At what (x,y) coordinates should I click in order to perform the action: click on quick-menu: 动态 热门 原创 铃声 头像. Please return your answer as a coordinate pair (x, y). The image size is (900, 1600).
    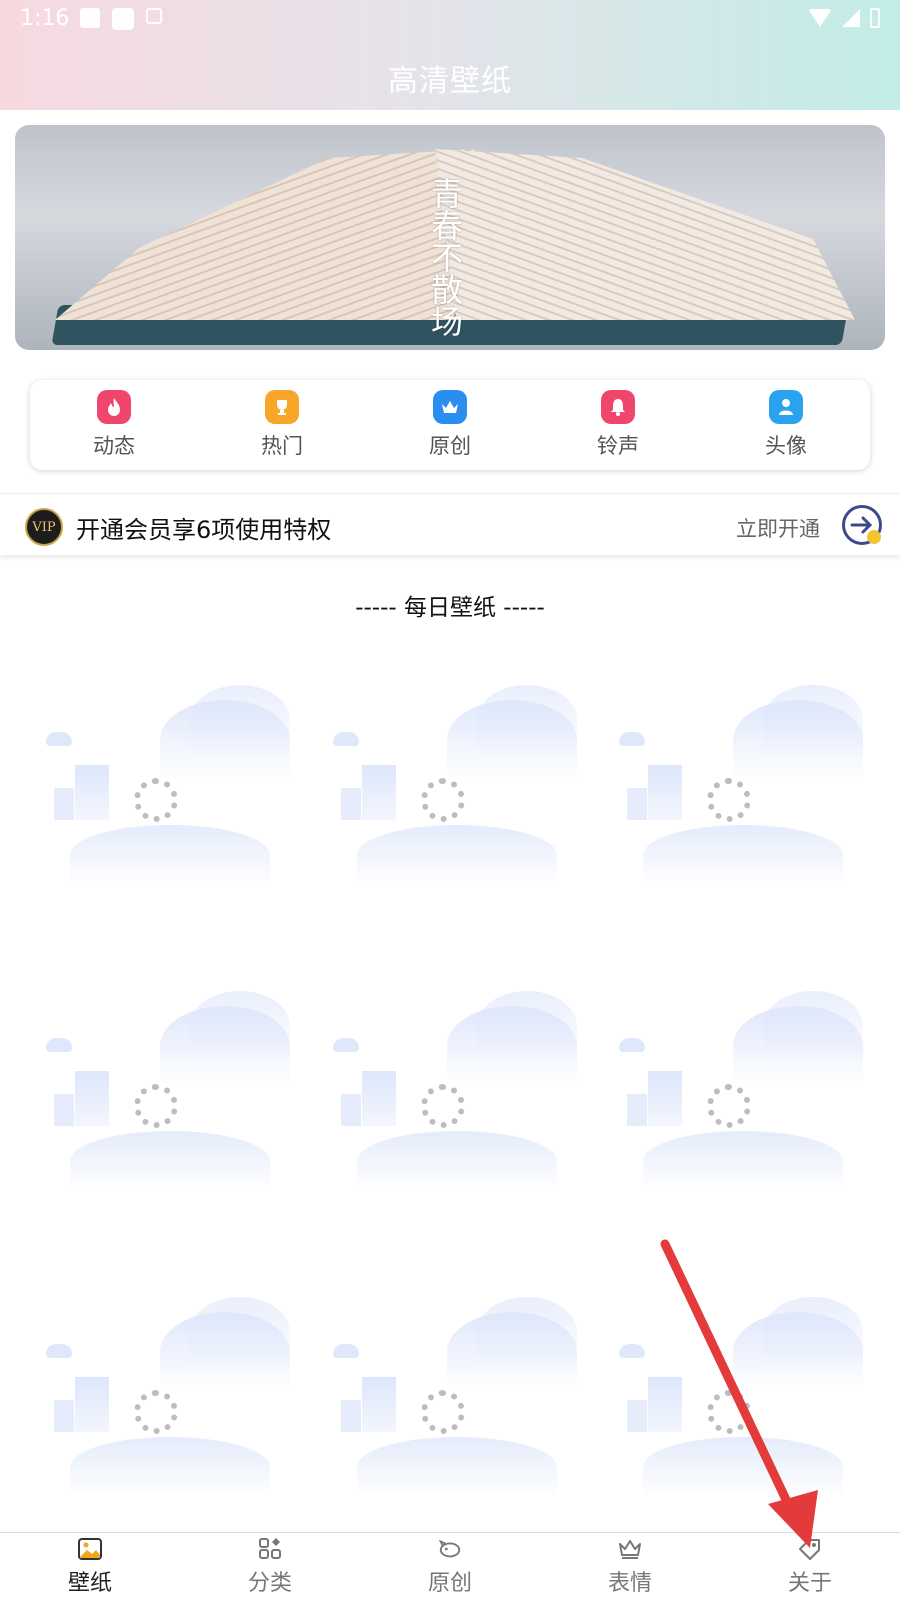
    Looking at the image, I should click on (450, 425).